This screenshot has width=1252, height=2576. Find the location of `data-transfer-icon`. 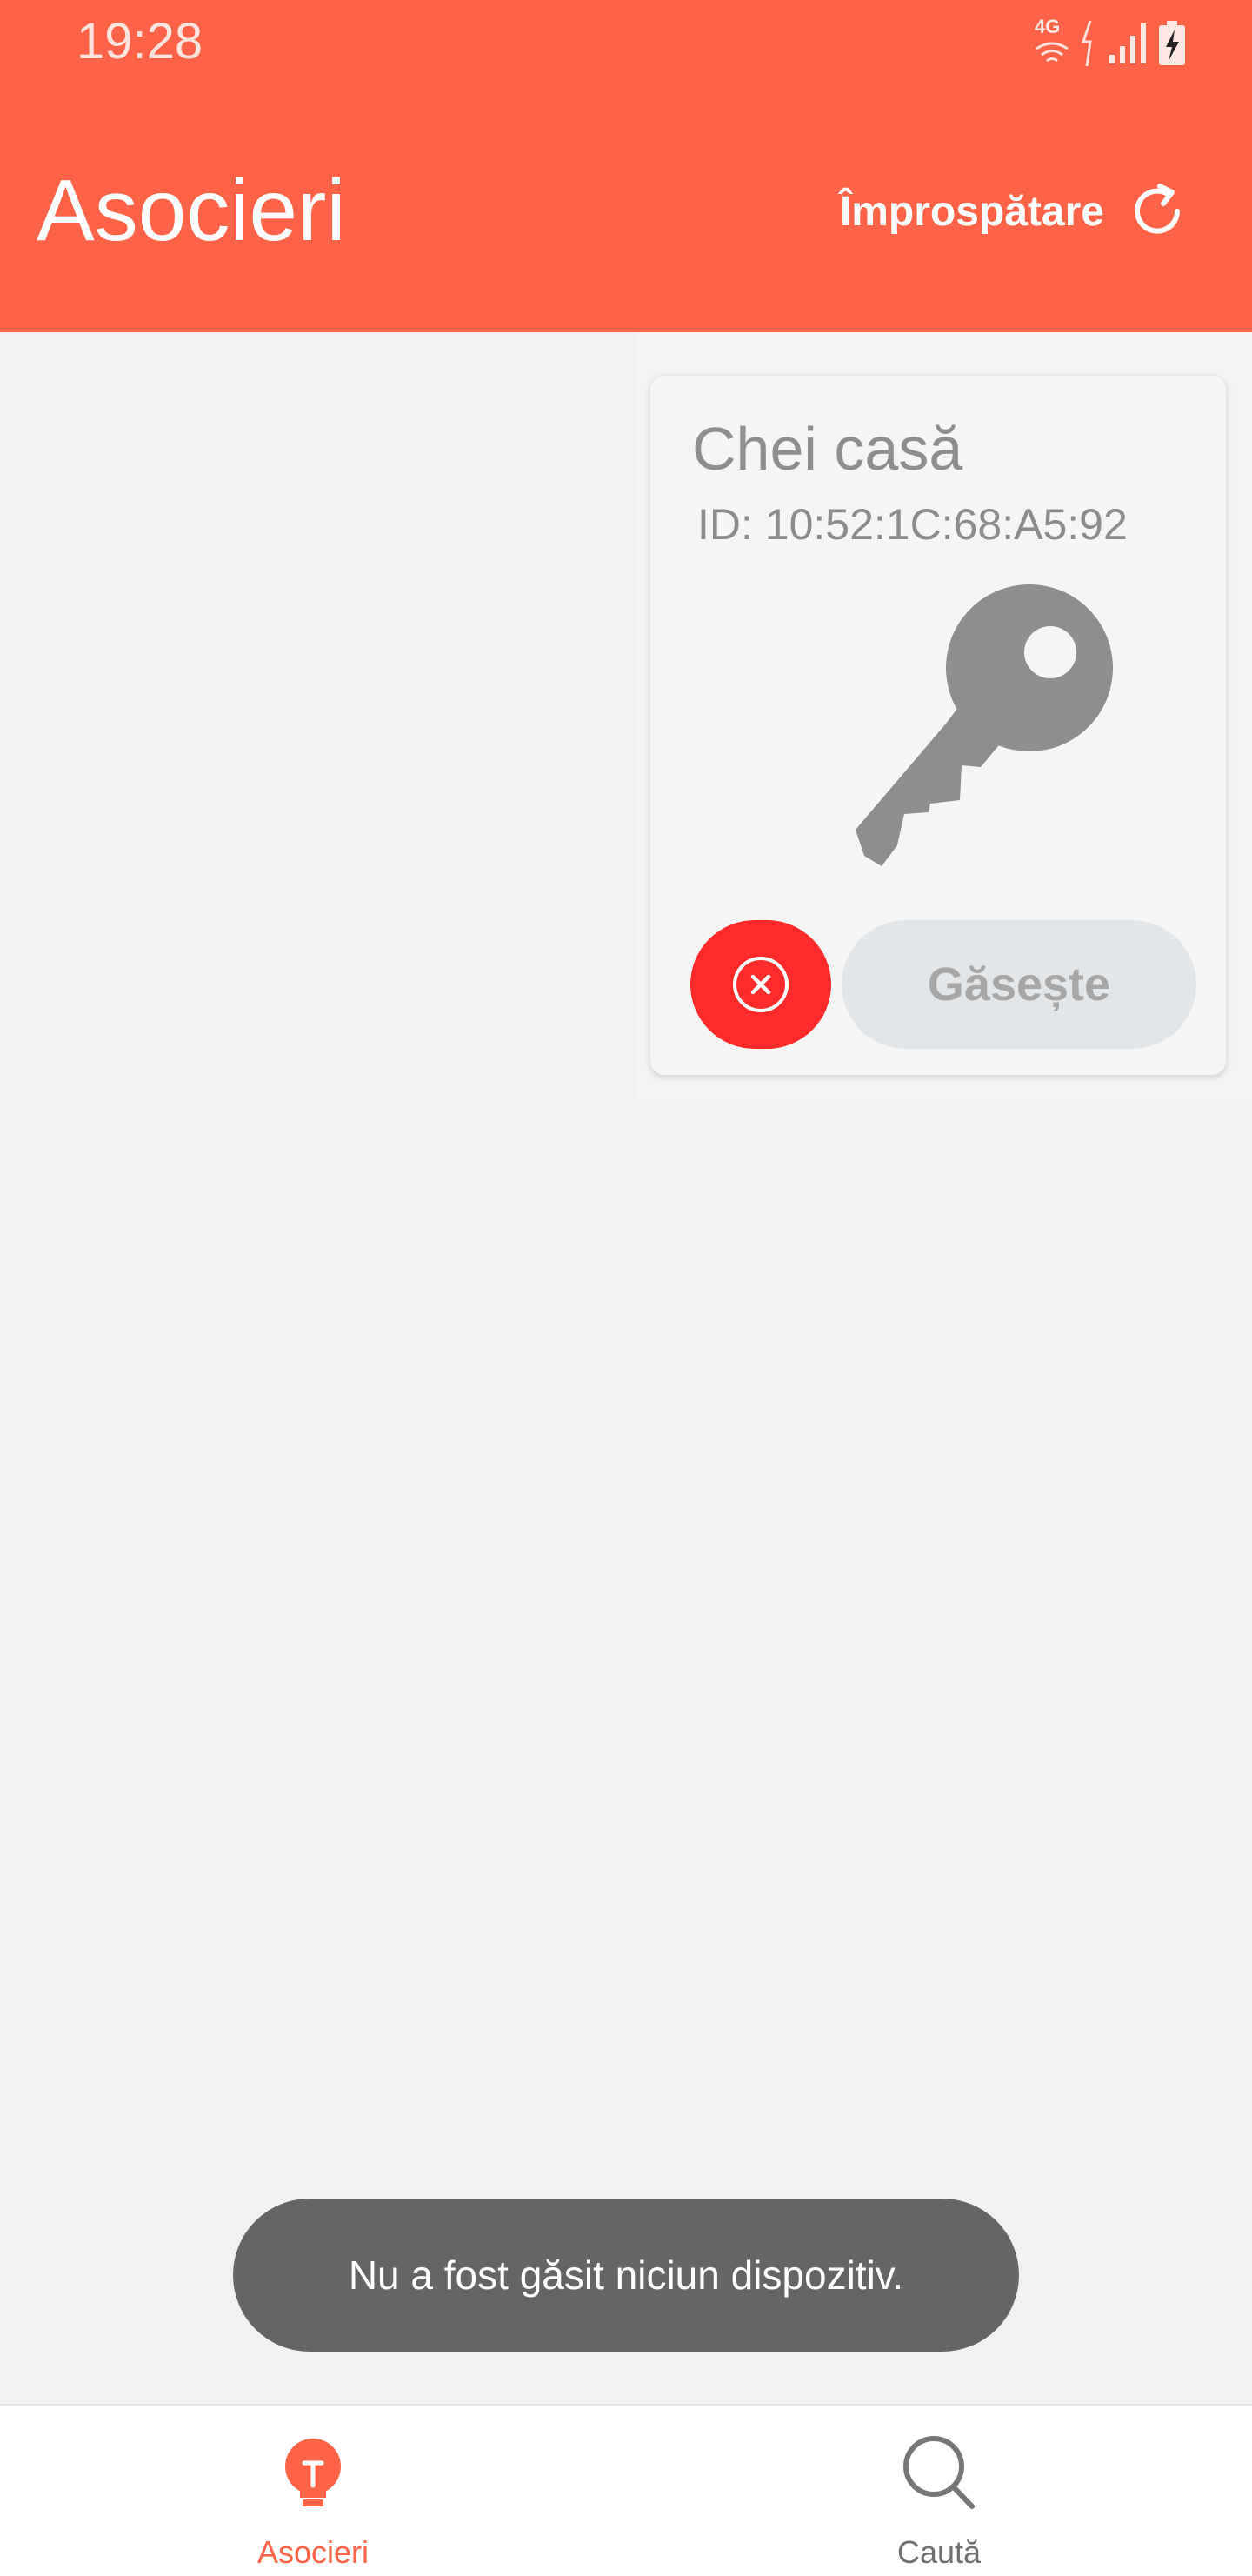

data-transfer-icon is located at coordinates (1086, 43).